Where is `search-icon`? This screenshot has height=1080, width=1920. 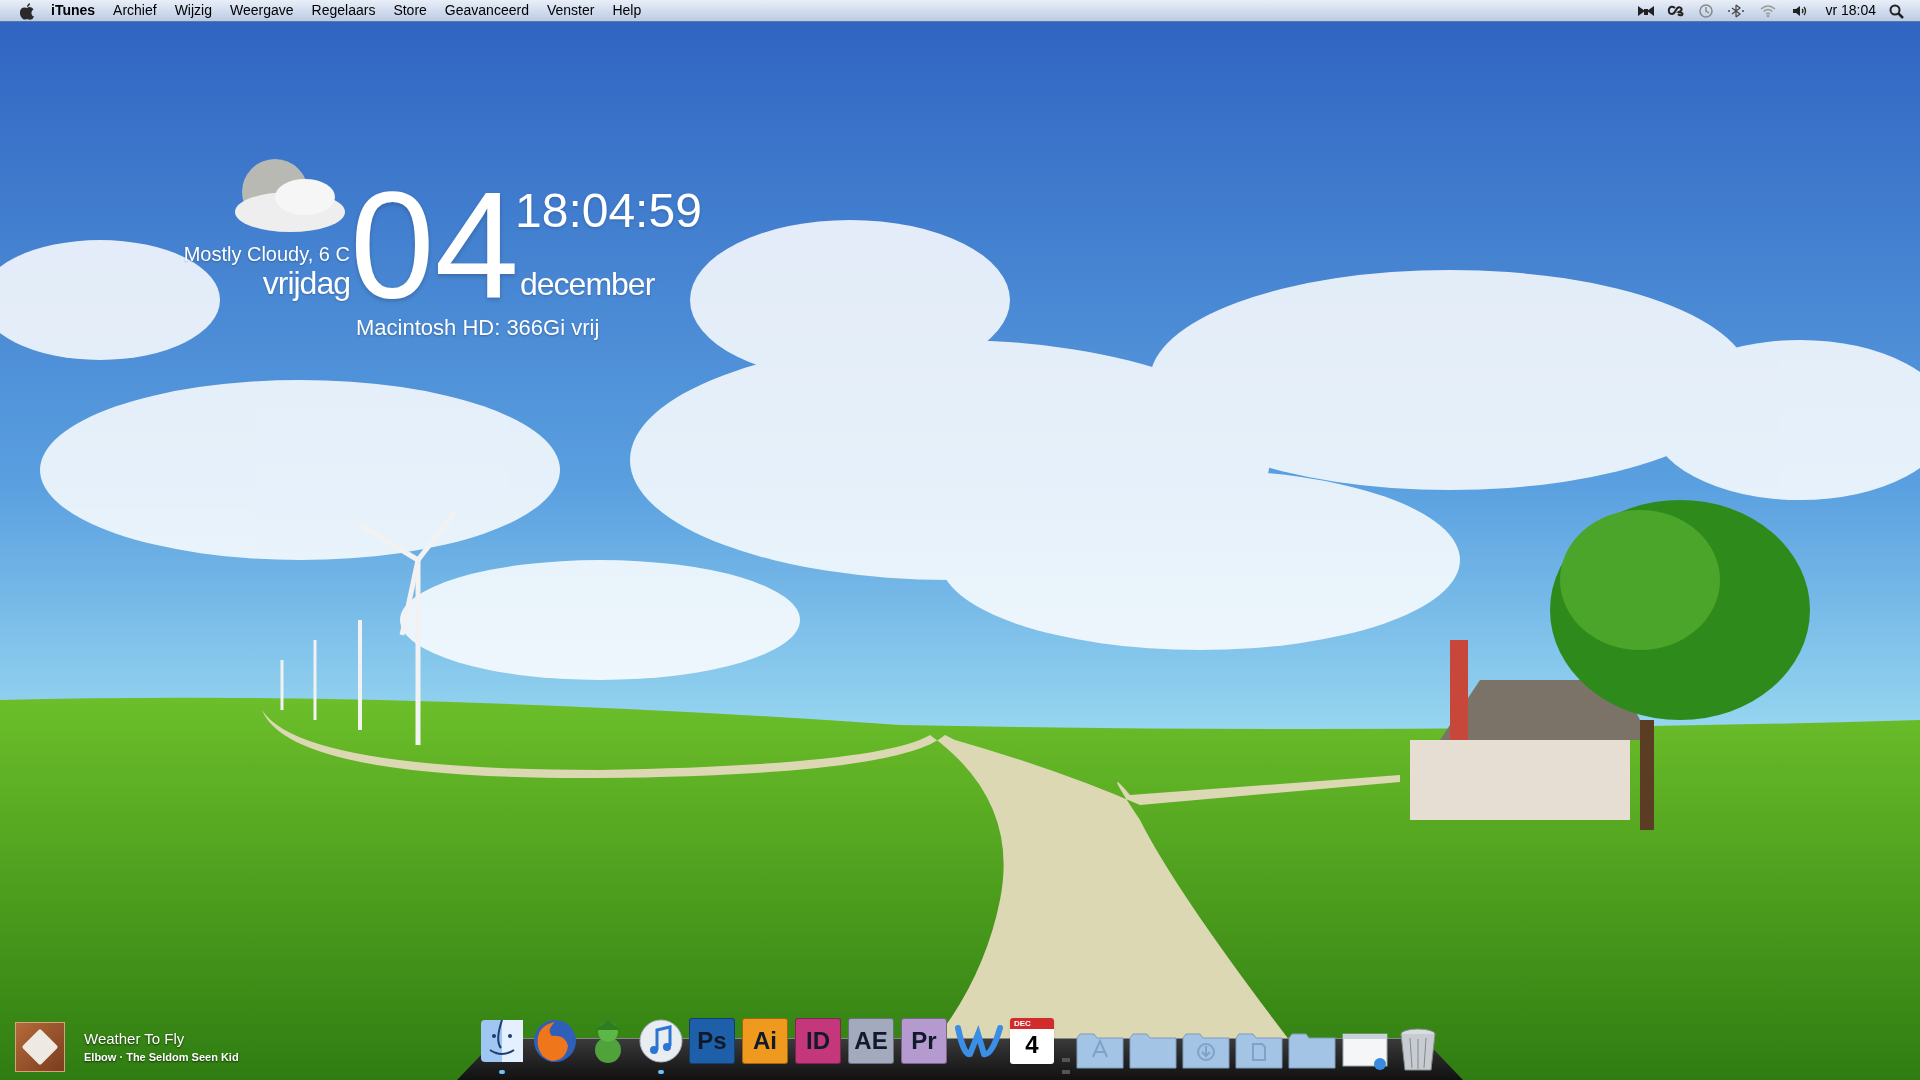 search-icon is located at coordinates (1897, 10).